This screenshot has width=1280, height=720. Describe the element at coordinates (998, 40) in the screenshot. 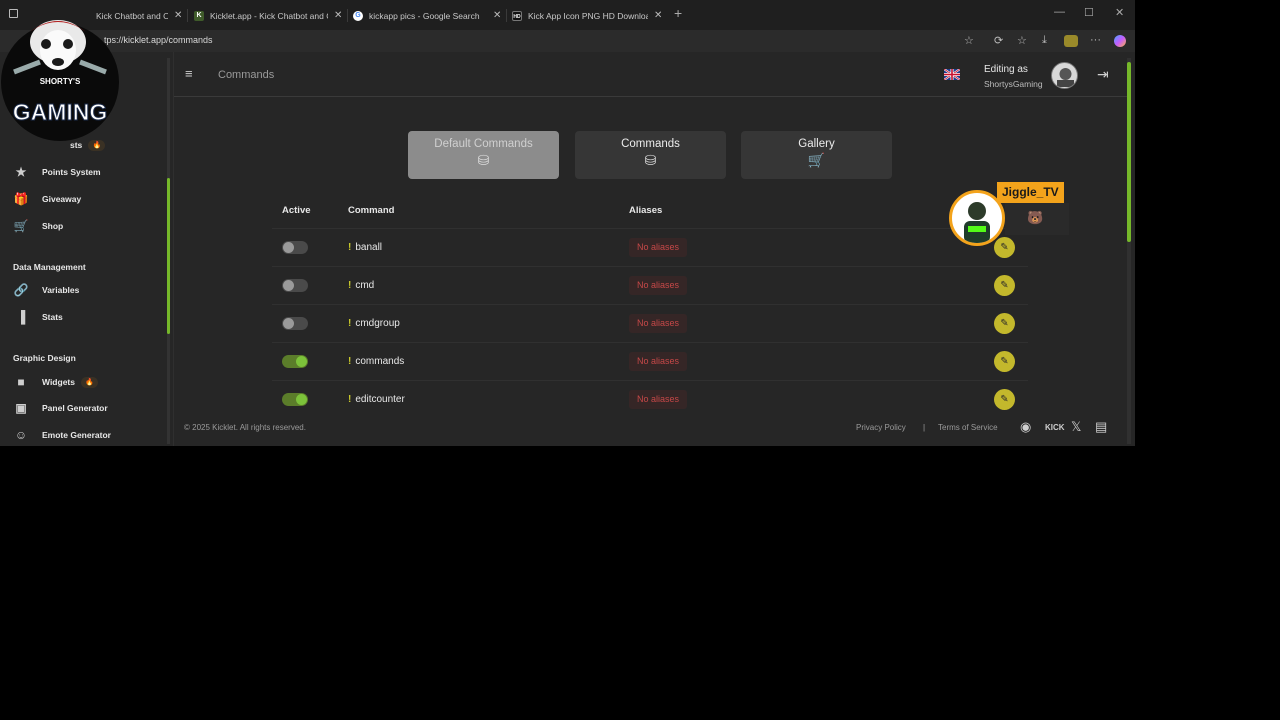

I see `extension-icon: ⟳` at that location.